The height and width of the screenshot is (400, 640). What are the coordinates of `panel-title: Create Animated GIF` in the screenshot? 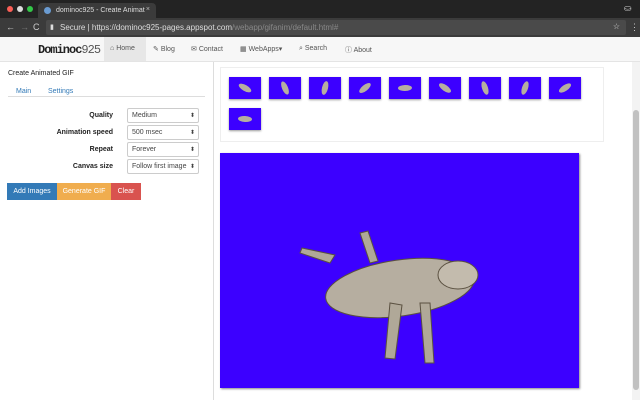 It's located at (41, 73).